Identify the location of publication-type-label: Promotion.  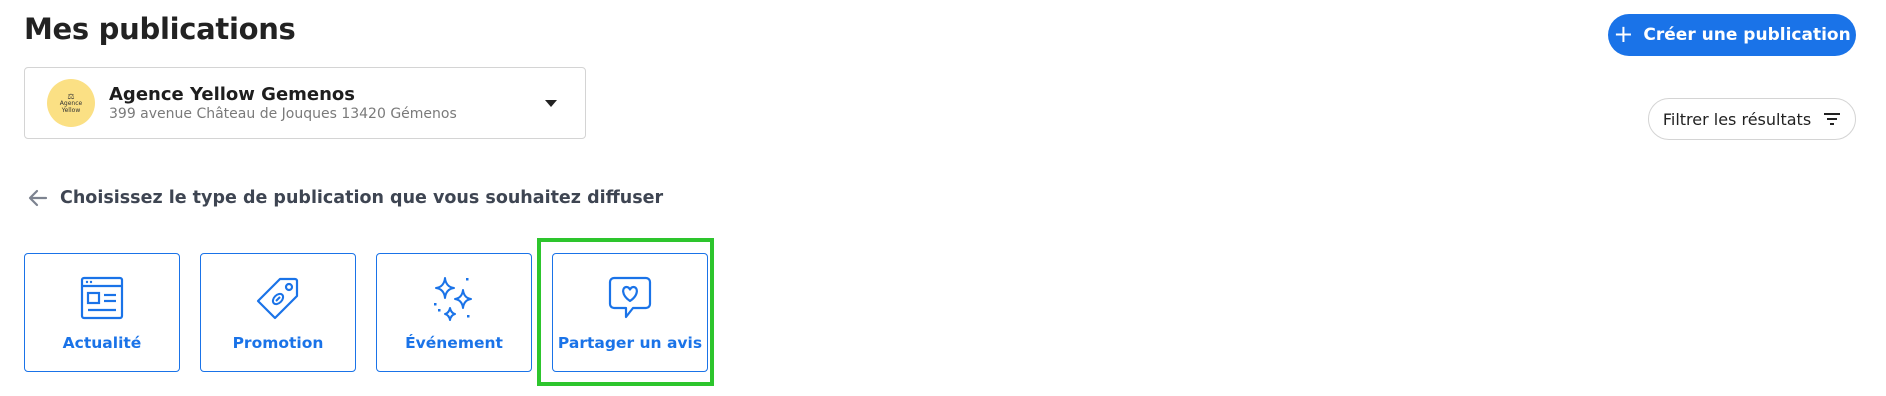
(278, 342).